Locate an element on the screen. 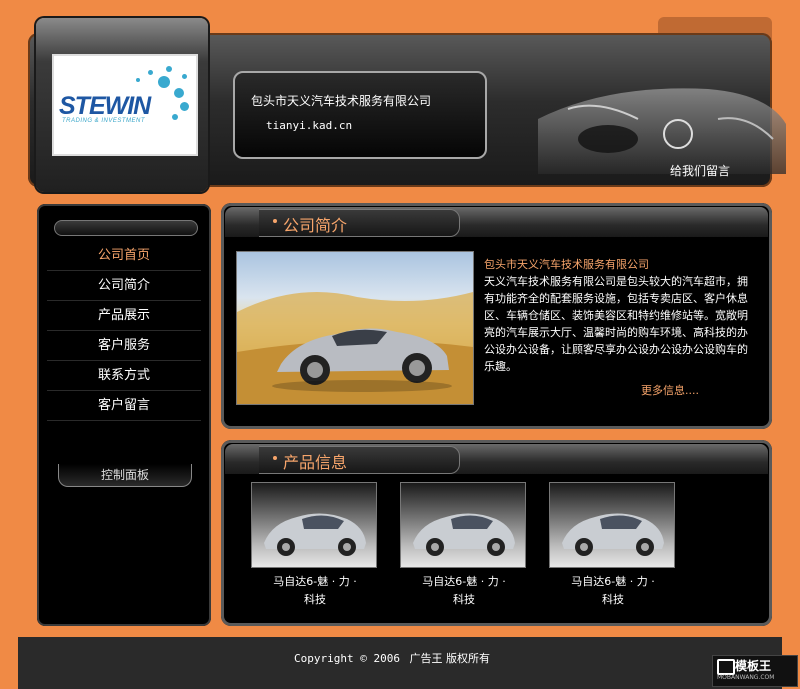 The height and width of the screenshot is (689, 800). sports-car-image is located at coordinates (355, 348).